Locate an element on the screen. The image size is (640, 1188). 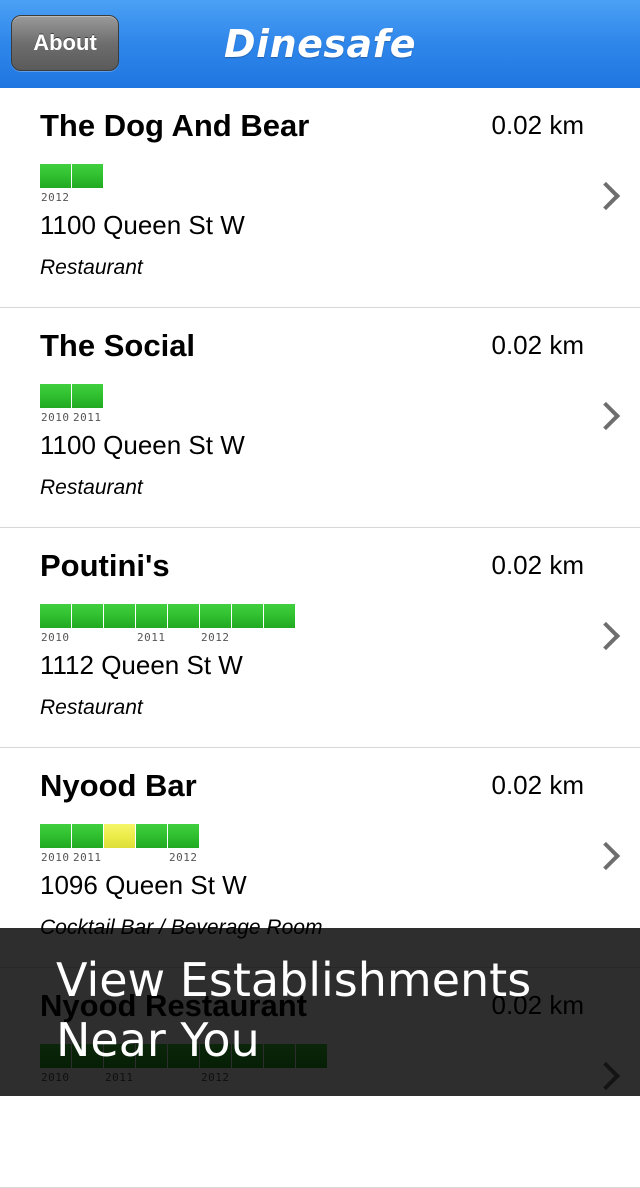
inspection-years: 2012 is located at coordinates (190, 198).